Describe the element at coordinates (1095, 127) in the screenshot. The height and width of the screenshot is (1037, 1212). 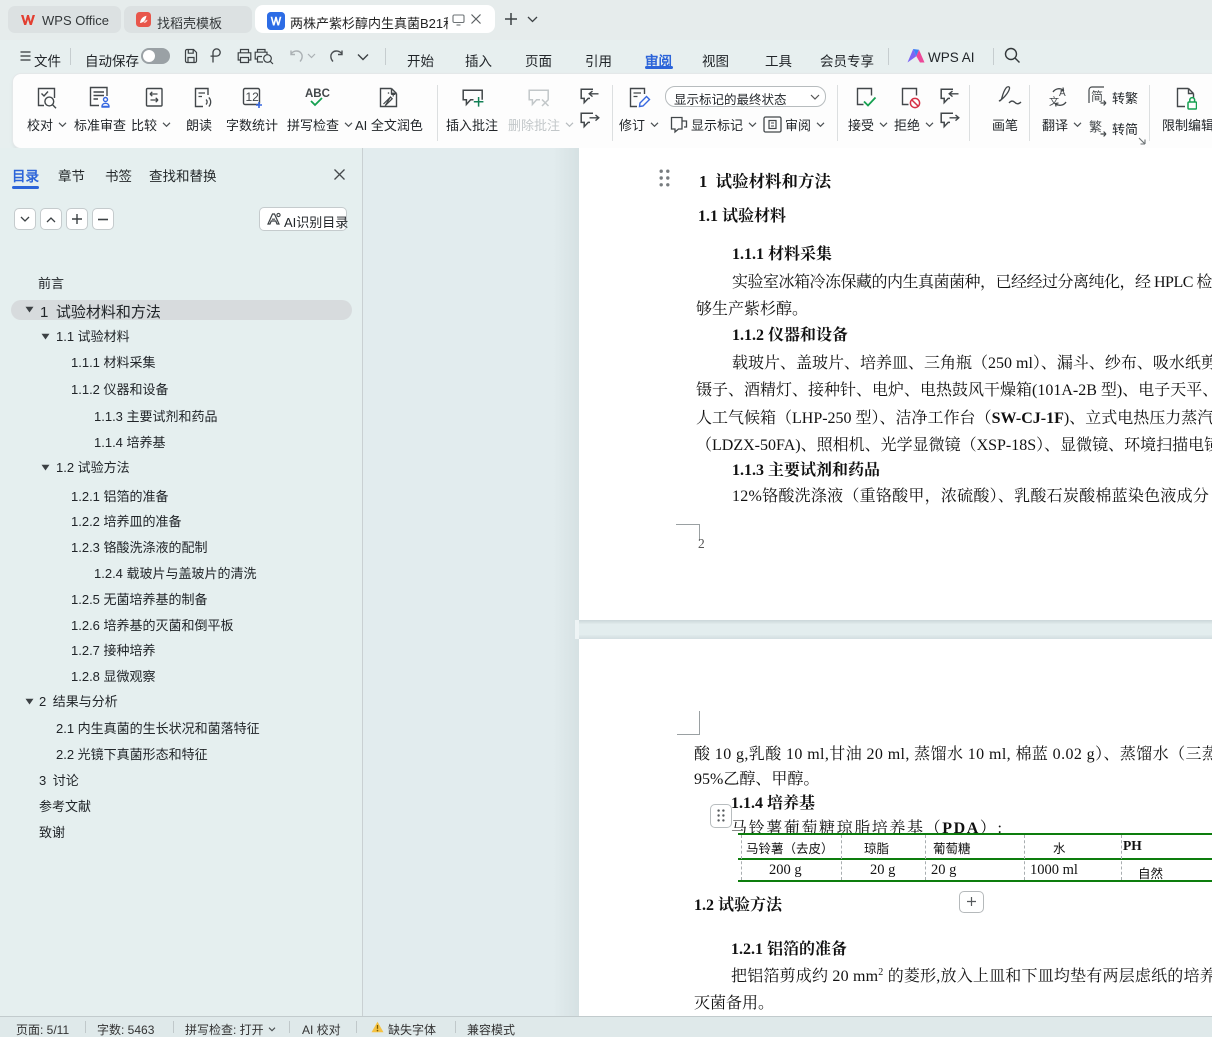
I see `svg-text: 繁` at that location.